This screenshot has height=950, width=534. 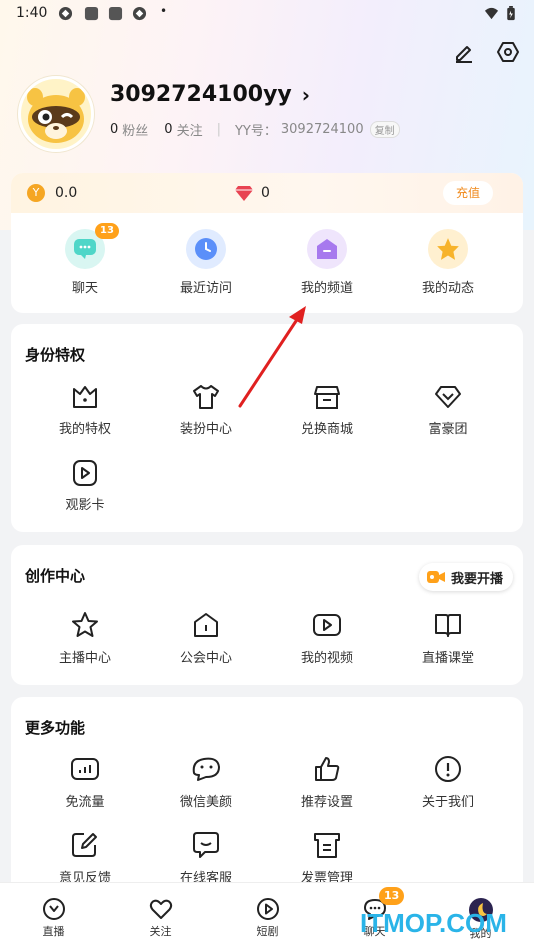 I want to click on grid-label: 富豪团, so click(x=448, y=429).